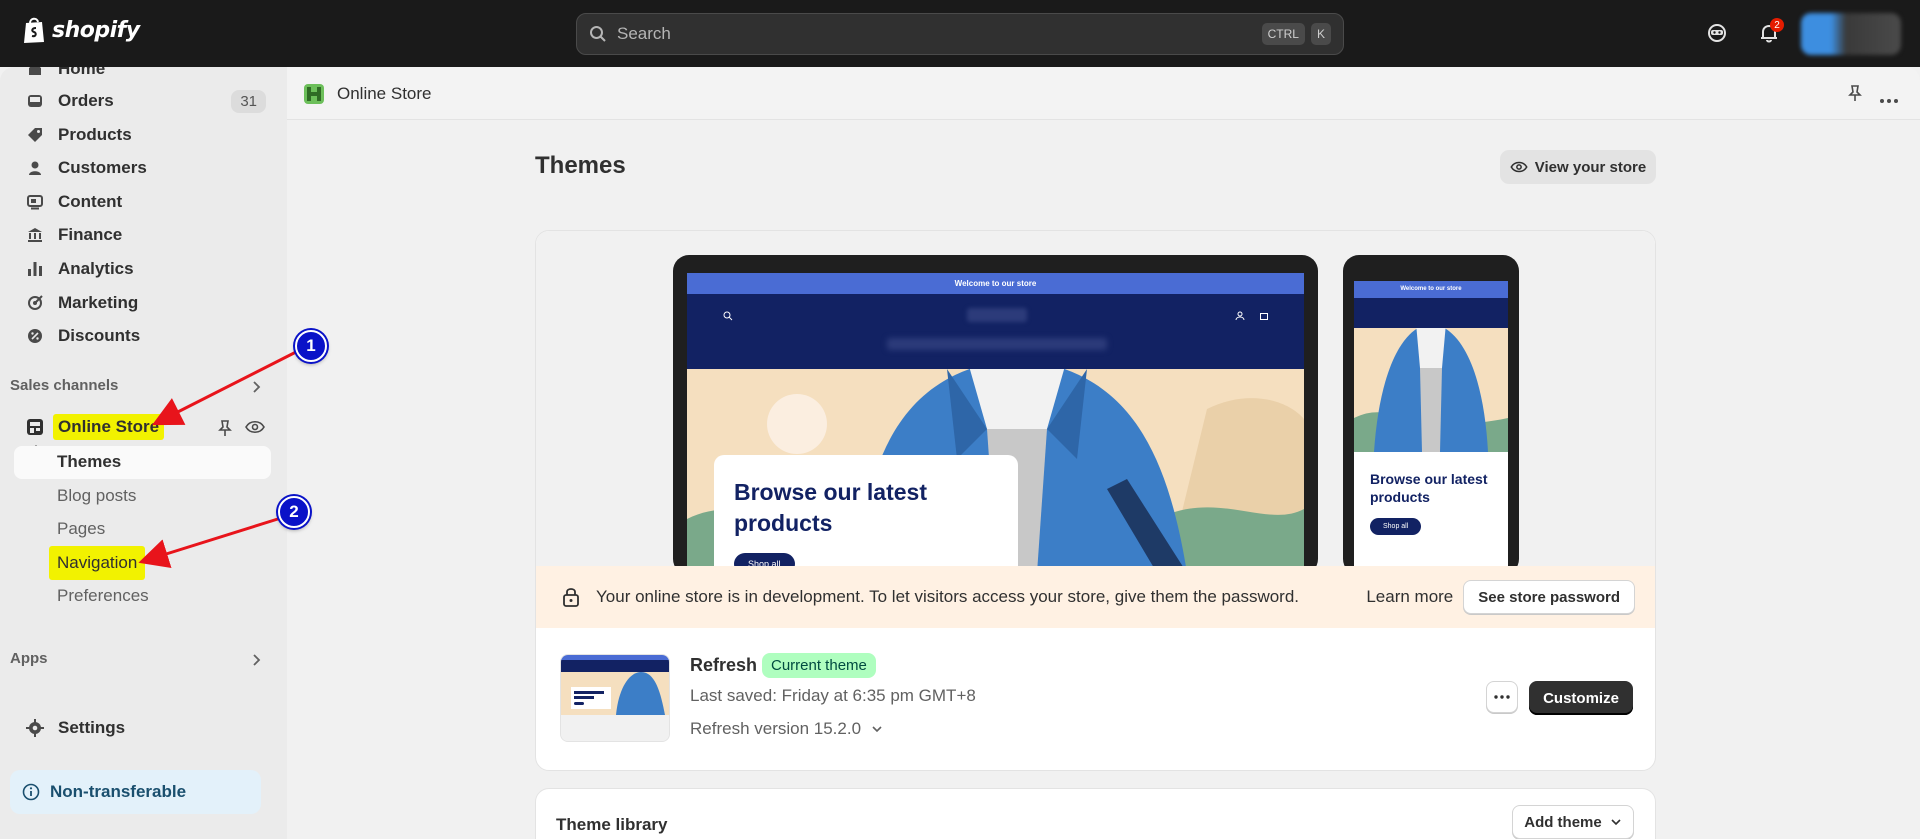  I want to click on sidebar-item-home: Home, so click(140, 76).